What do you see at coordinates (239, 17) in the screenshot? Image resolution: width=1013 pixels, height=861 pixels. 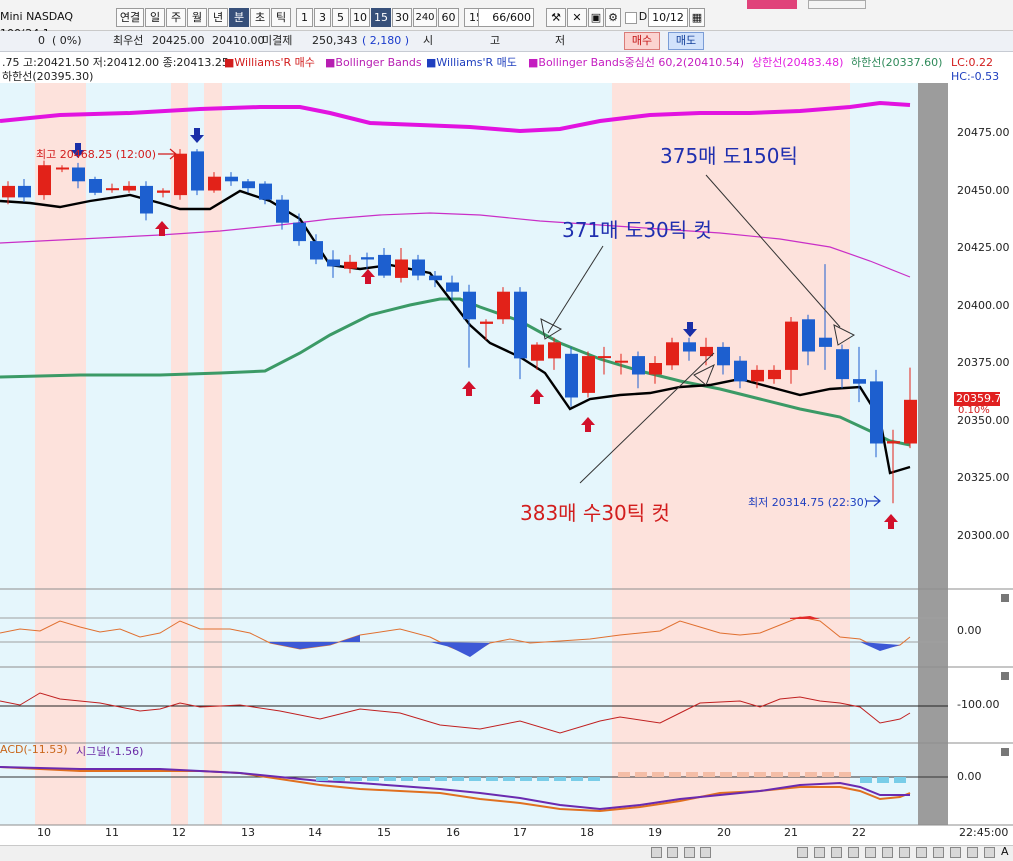 I see `period-minute-button: 분` at bounding box center [239, 17].